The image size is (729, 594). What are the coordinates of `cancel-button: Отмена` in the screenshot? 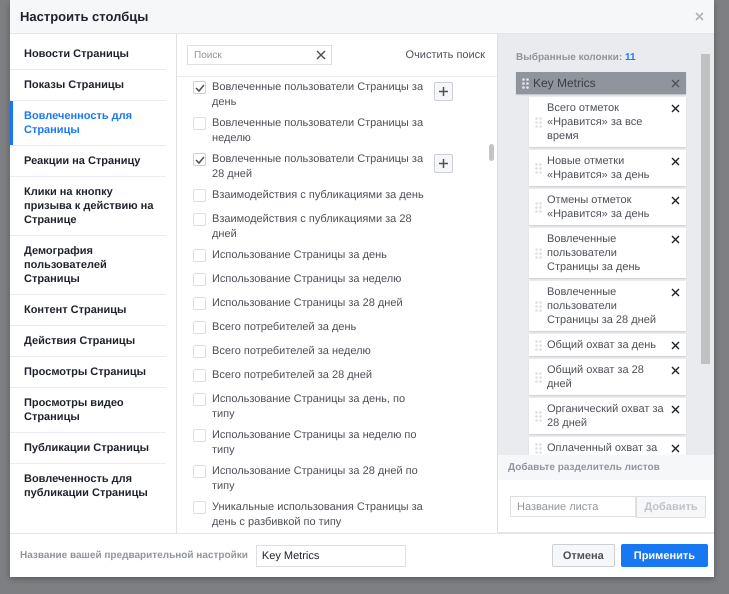 It's located at (583, 555).